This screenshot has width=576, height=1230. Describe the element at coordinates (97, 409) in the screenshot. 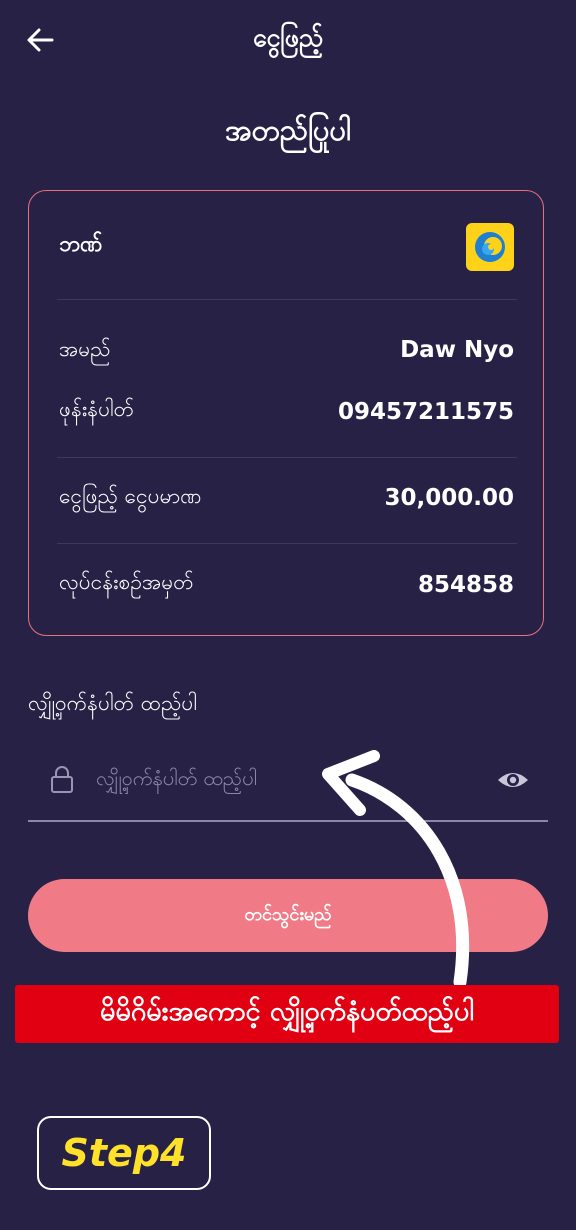

I see `phone-label: ဖုန်းနံပါတ်` at that location.